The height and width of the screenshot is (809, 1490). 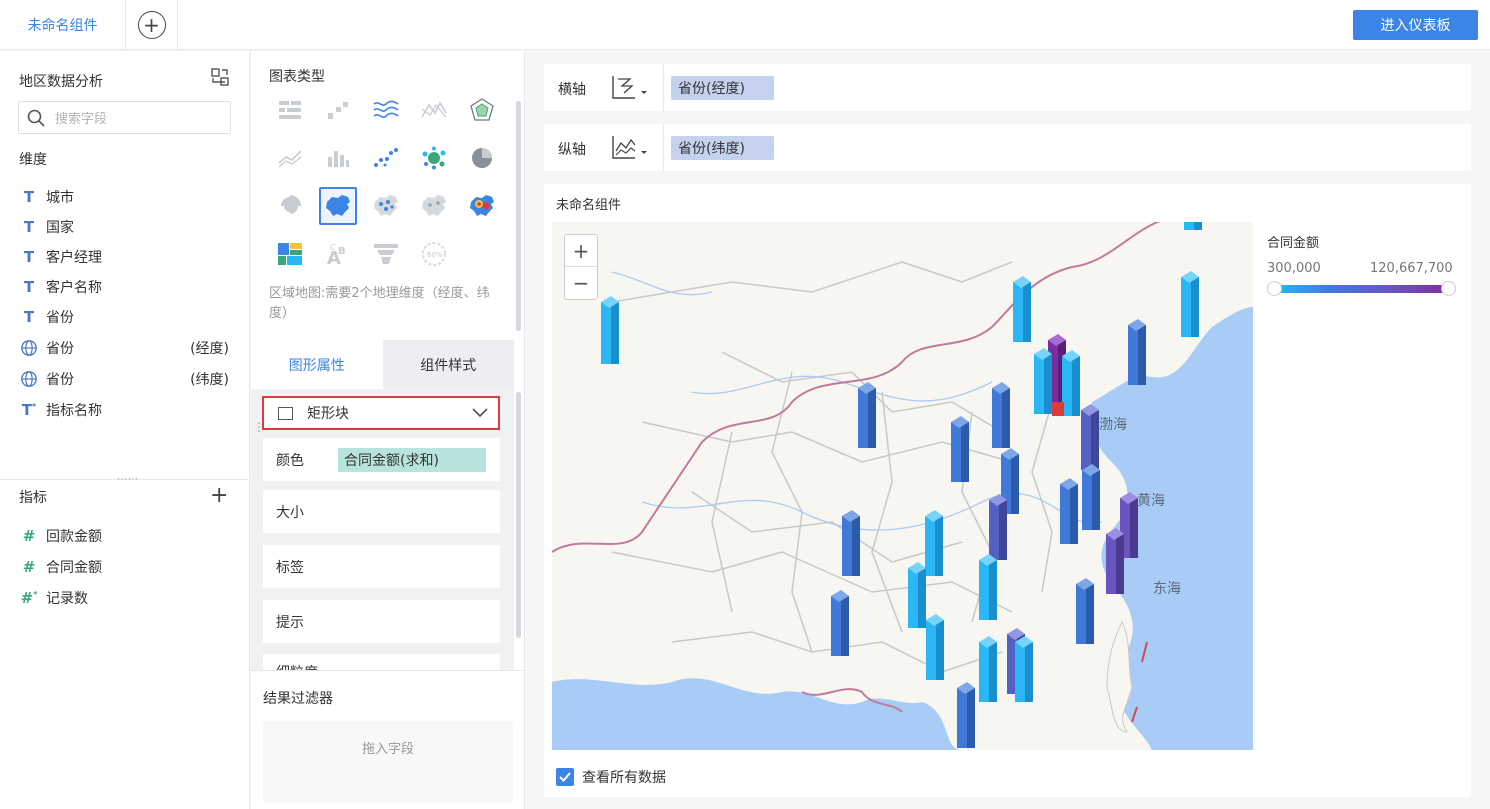 I want to click on y-axis-label: 纵轴, so click(x=572, y=150).